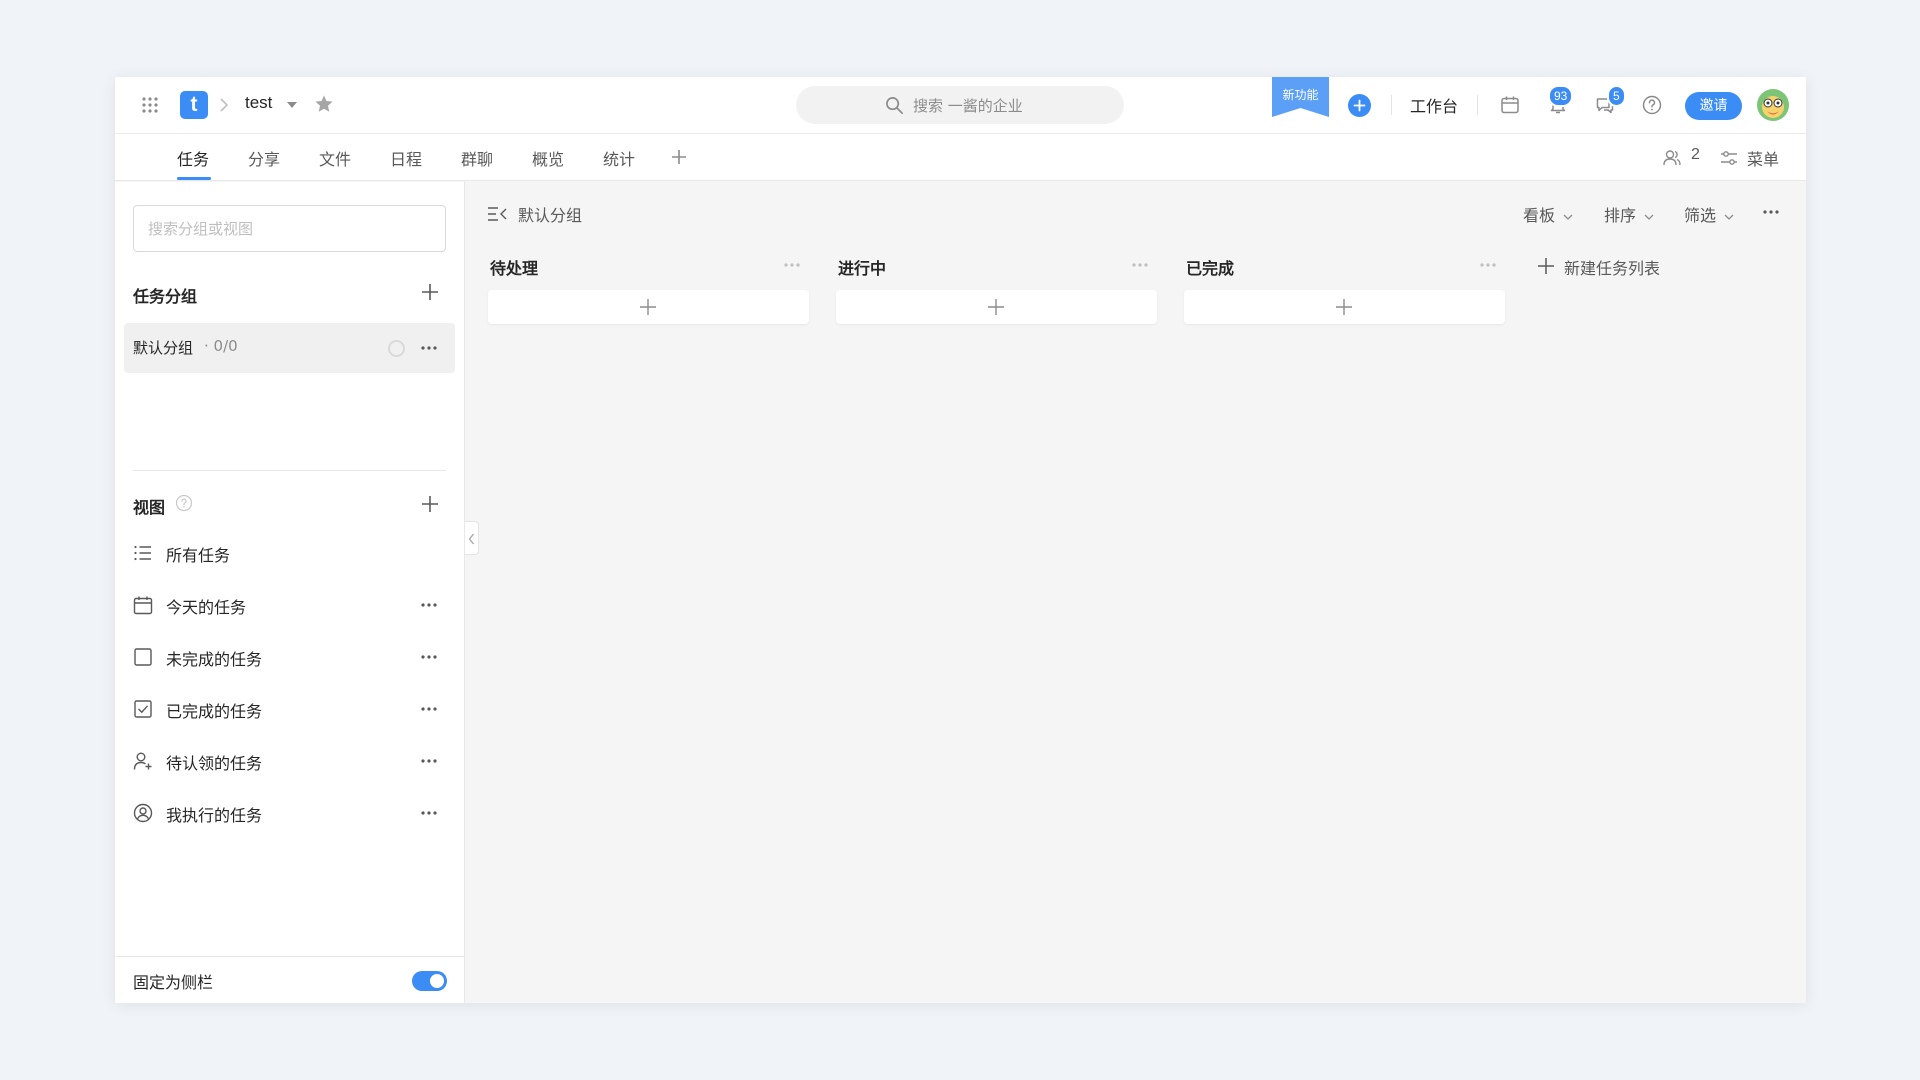 The height and width of the screenshot is (1080, 1920). Describe the element at coordinates (862, 268) in the screenshot. I see `column-title: 进行中` at that location.